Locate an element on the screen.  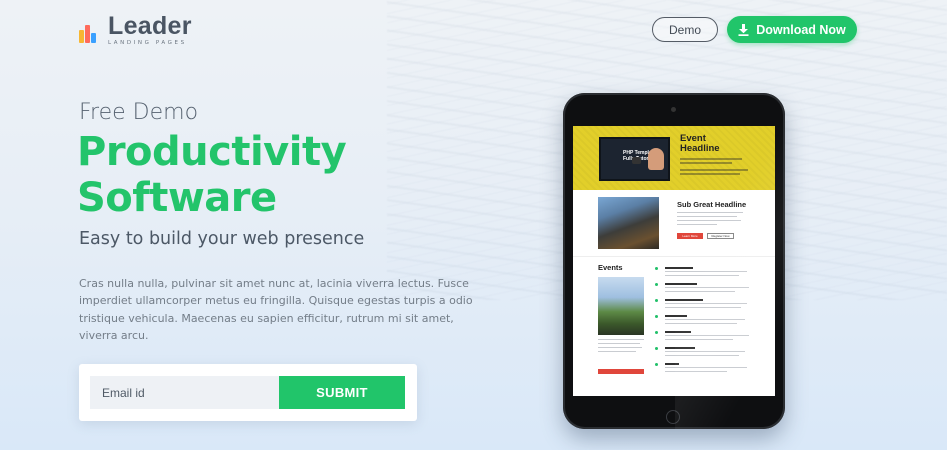
screen-crowd-image is located at coordinates (628, 223).